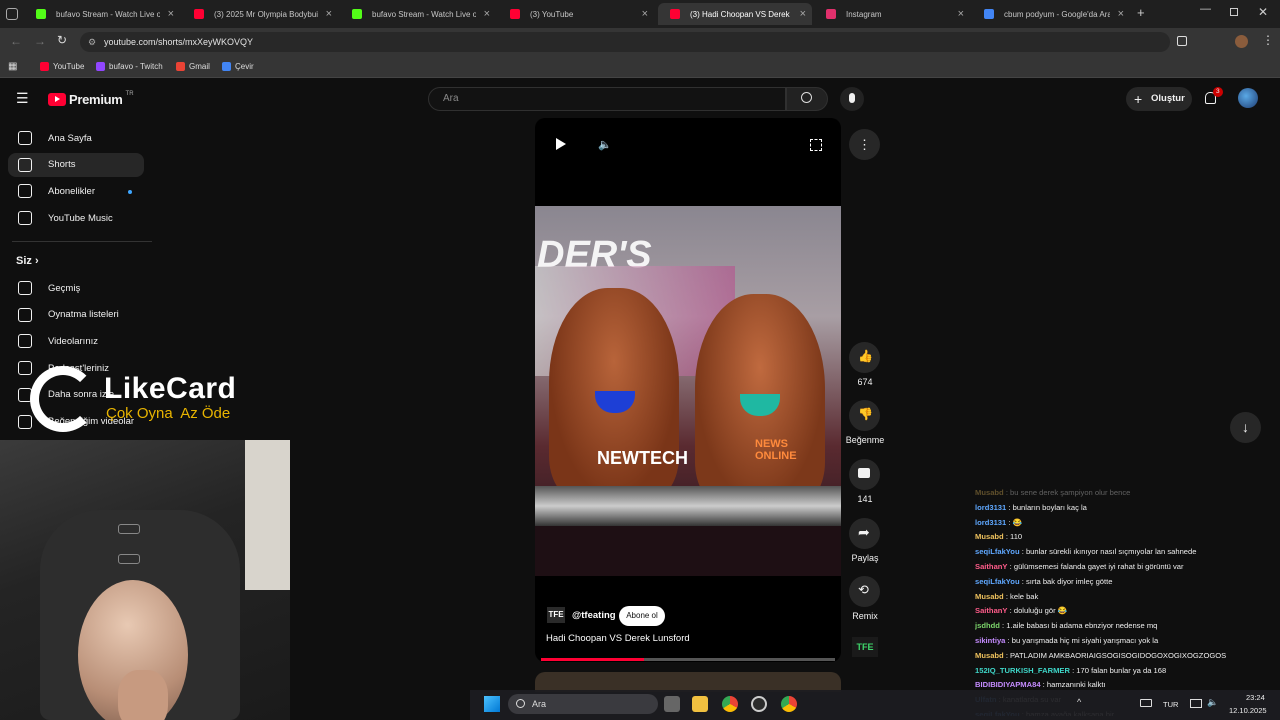  I want to click on bookmark-item: Çevir, so click(238, 66).